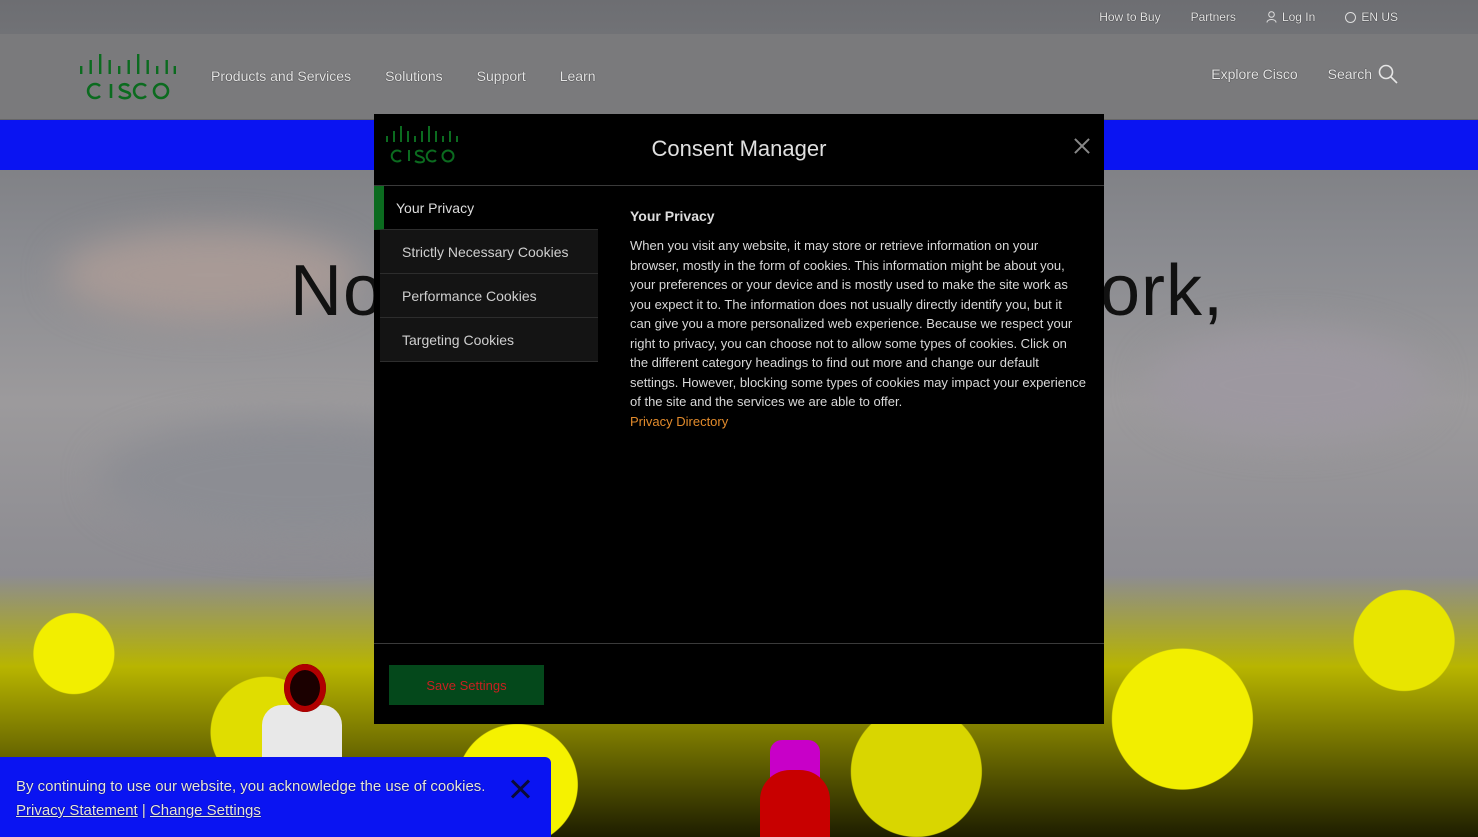  I want to click on language-selector: EN US, so click(1371, 17).